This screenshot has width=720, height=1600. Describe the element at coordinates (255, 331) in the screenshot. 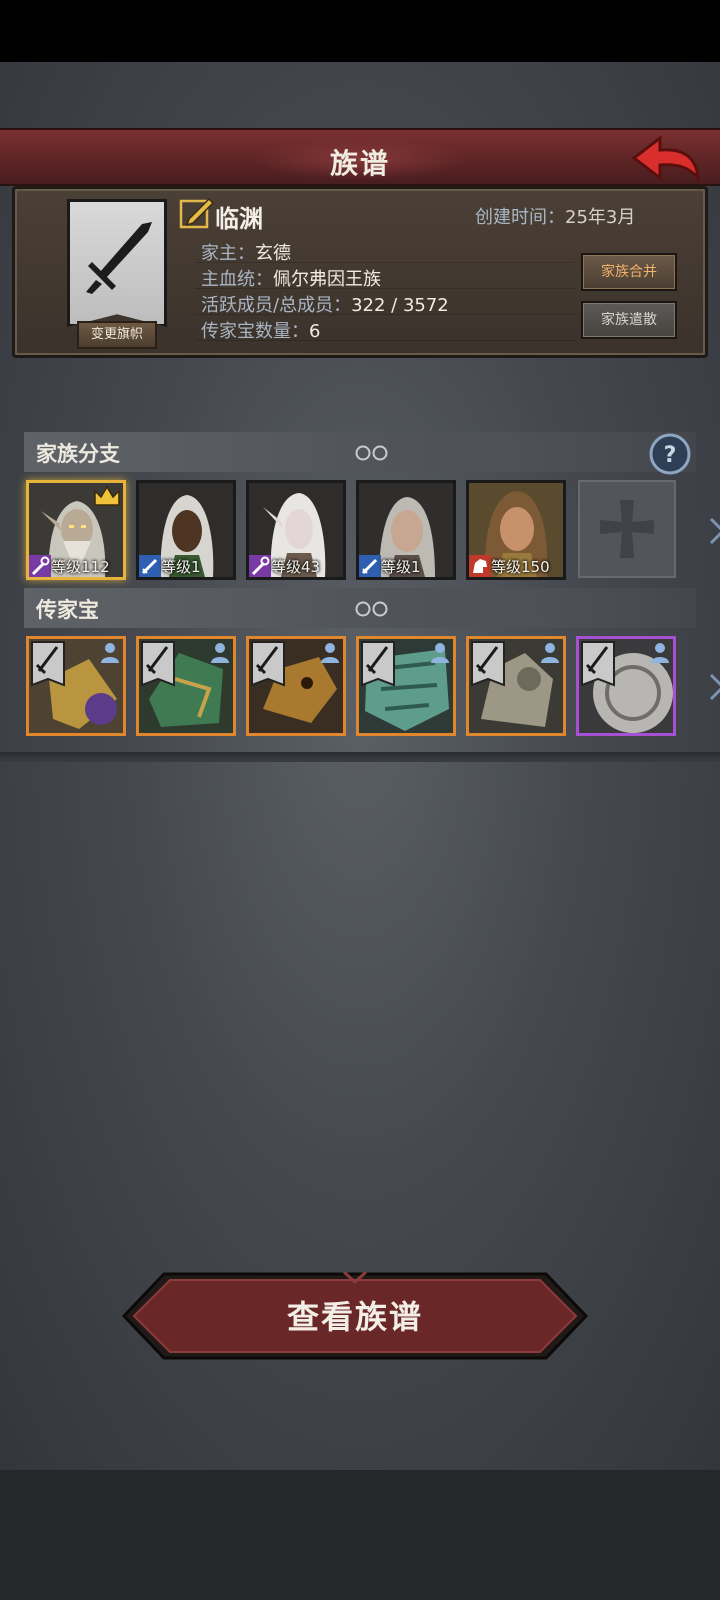

I see `heirloom-count-label: 传家宝数量：` at that location.